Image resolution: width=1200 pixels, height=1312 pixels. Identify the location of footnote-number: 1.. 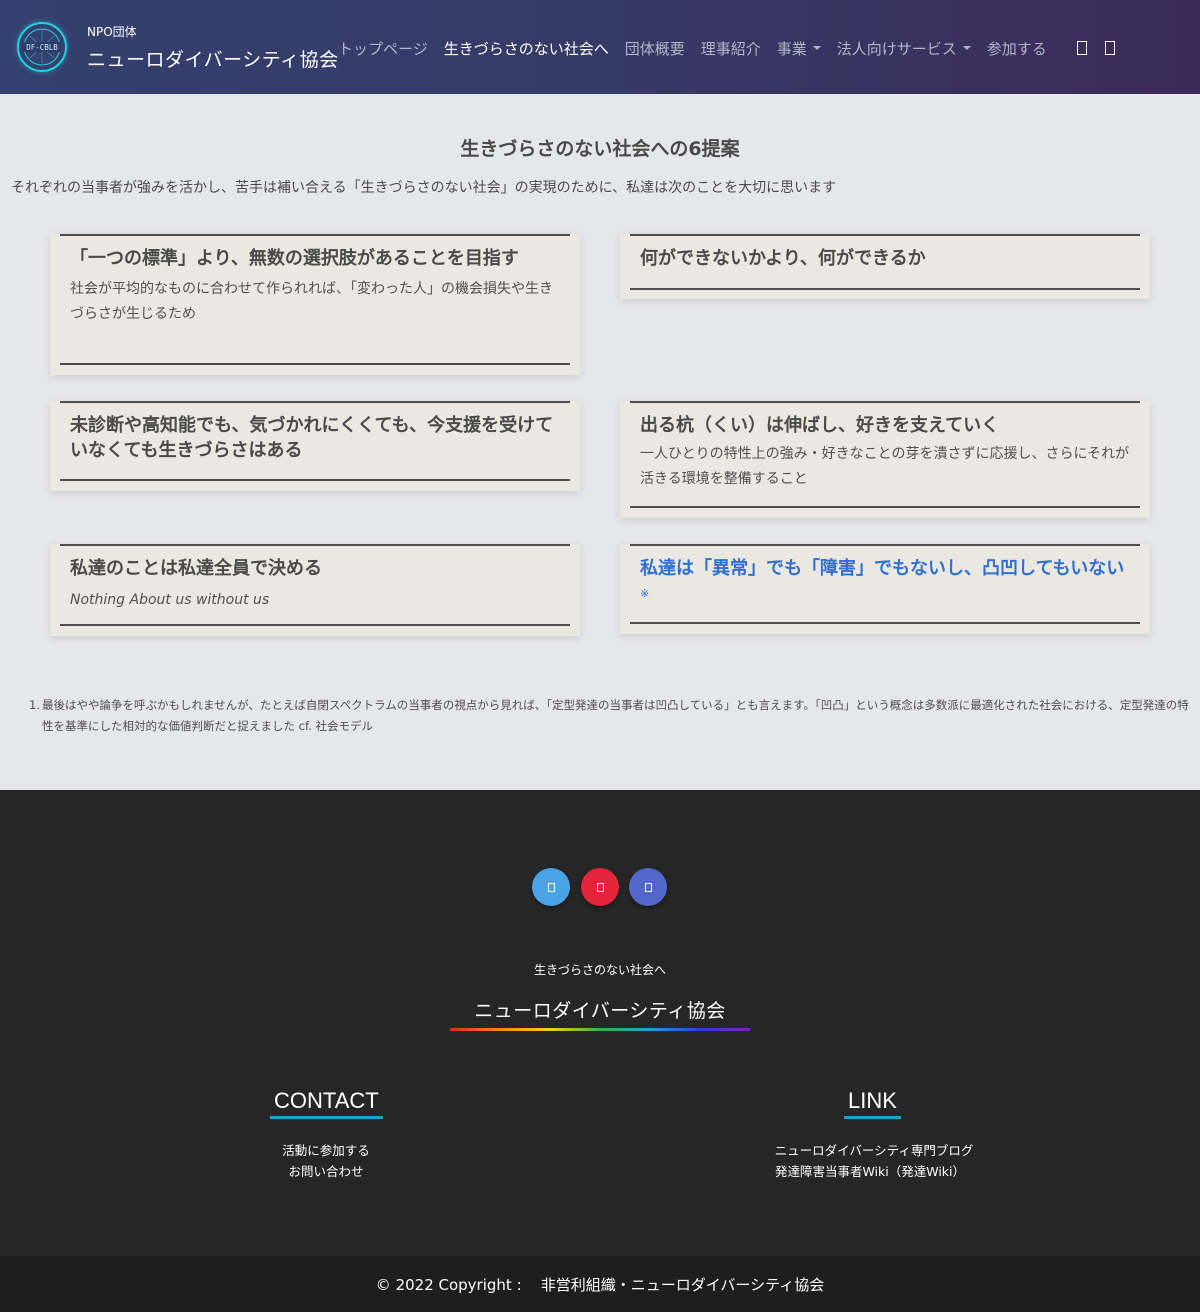
(34, 705).